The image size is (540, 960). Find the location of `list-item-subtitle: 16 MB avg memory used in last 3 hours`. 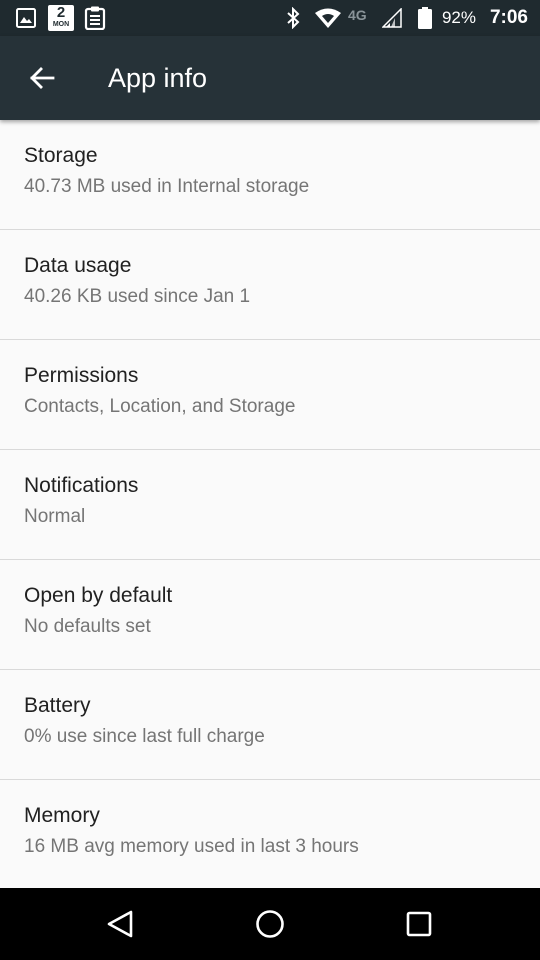

list-item-subtitle: 16 MB avg memory used in last 3 hours is located at coordinates (191, 846).